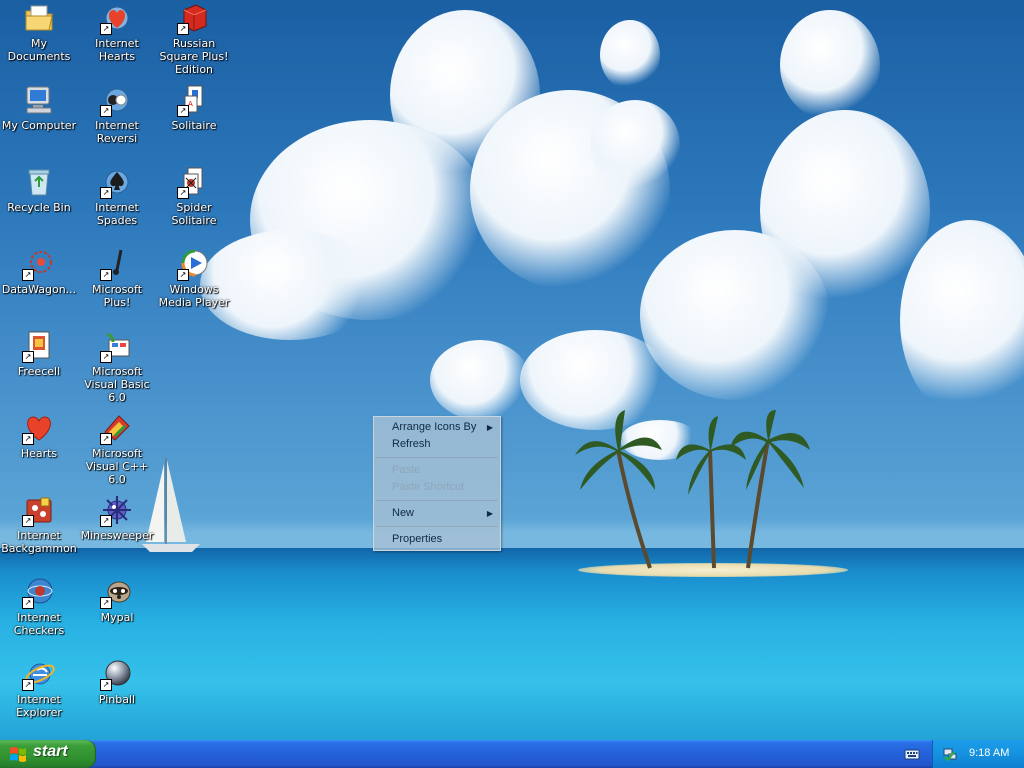 The image size is (1024, 768). I want to click on menu-item-paste: Paste, so click(437, 470).